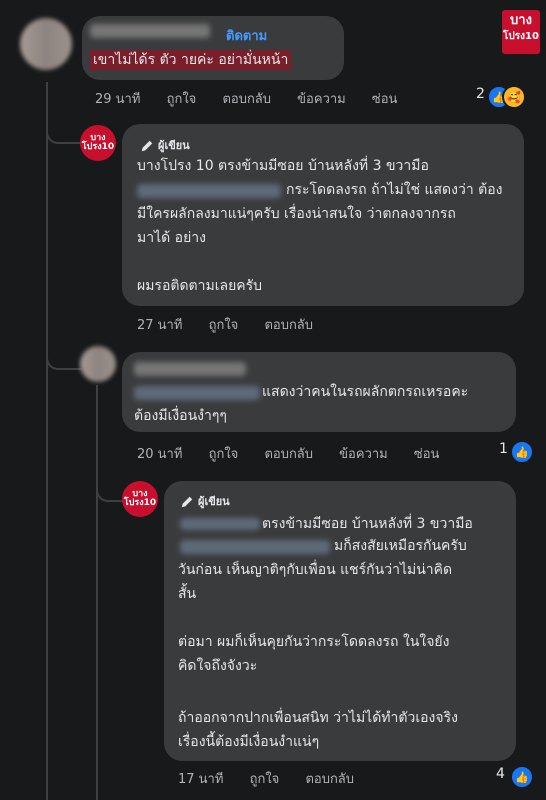 The height and width of the screenshot is (800, 546). What do you see at coordinates (365, 392) in the screenshot?
I see `comment-line: แสดงว่าคนในรถผลักตกรถเหรอคะ` at bounding box center [365, 392].